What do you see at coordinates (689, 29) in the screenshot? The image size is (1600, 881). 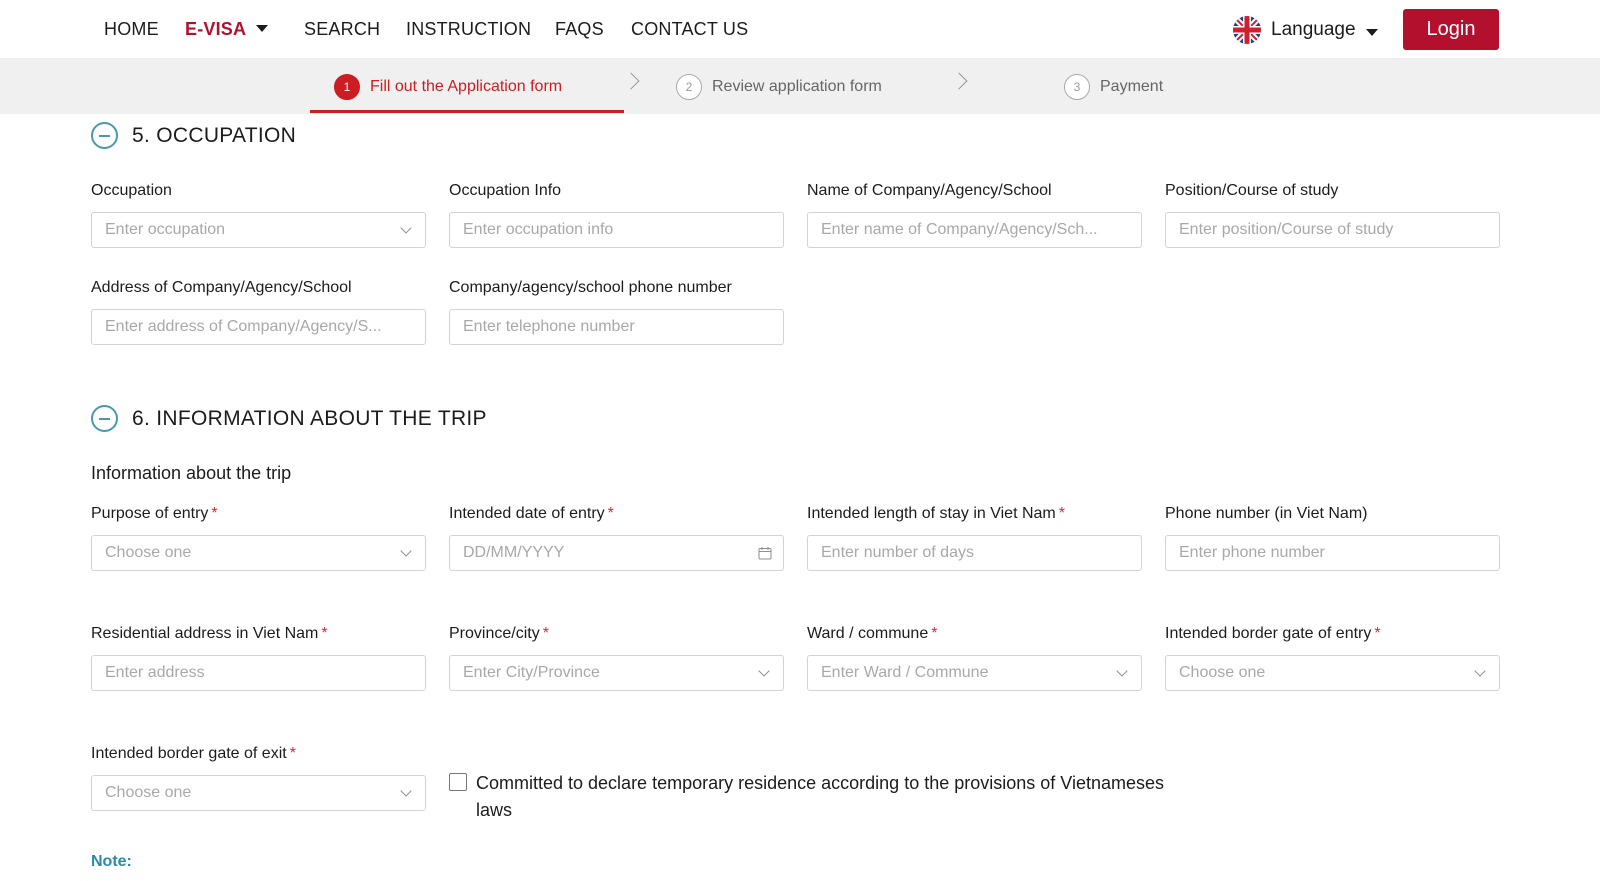 I see `nav-contact-us: CONTACT US` at bounding box center [689, 29].